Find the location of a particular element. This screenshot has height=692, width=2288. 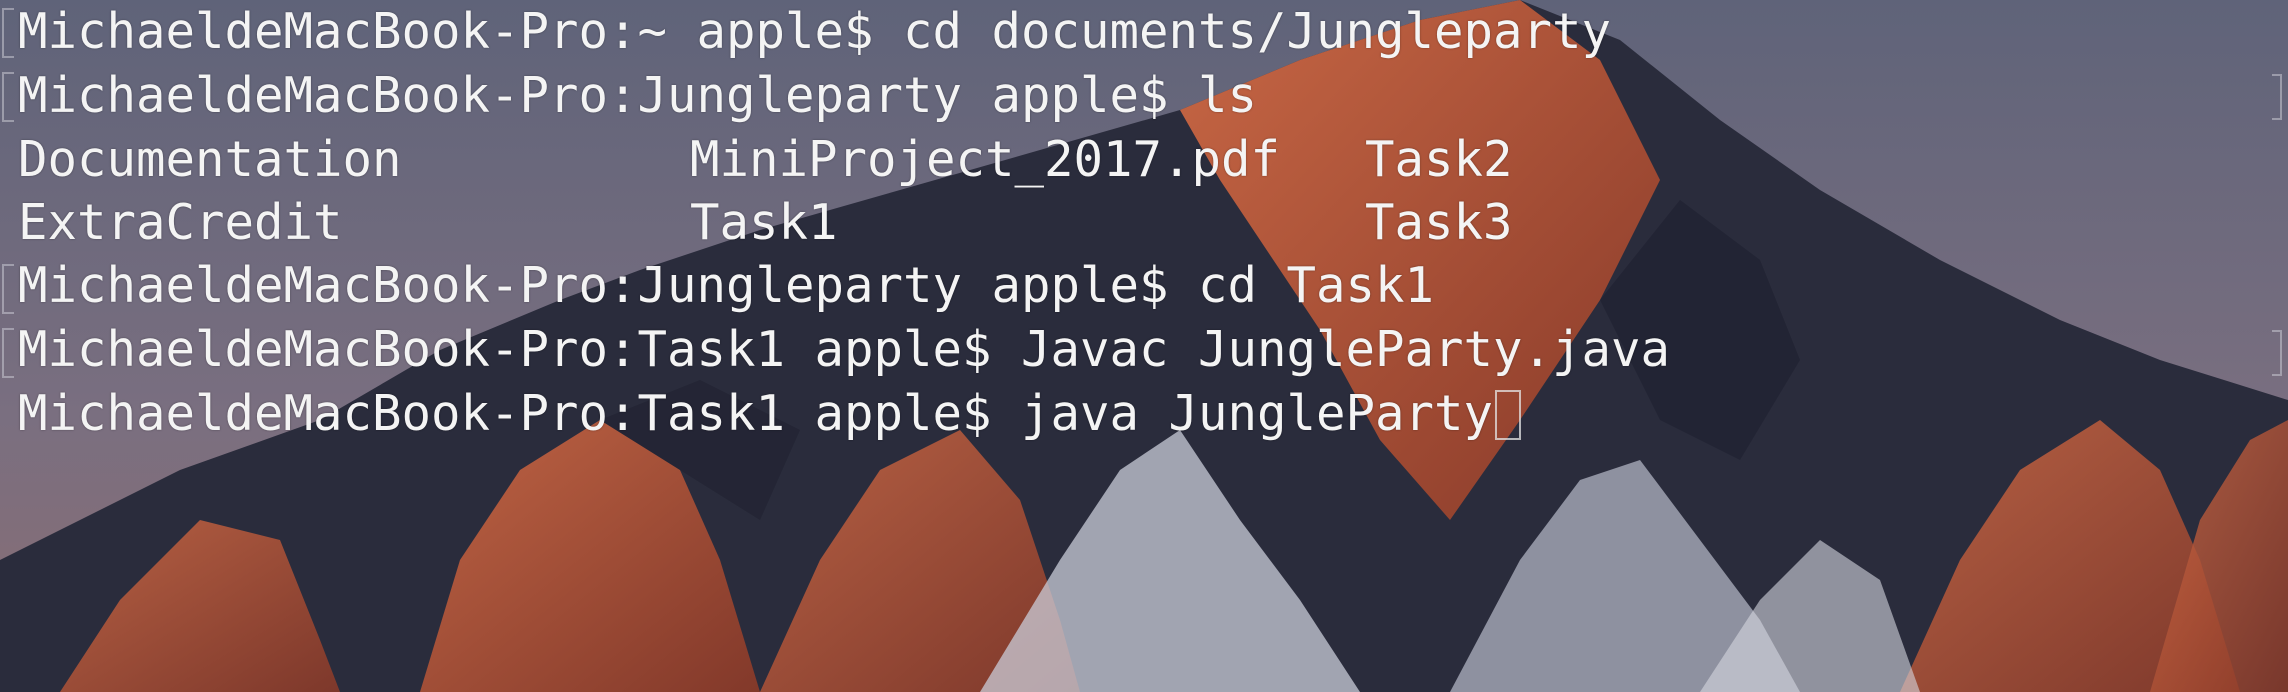

ls-entry: Documentation is located at coordinates (210, 159).